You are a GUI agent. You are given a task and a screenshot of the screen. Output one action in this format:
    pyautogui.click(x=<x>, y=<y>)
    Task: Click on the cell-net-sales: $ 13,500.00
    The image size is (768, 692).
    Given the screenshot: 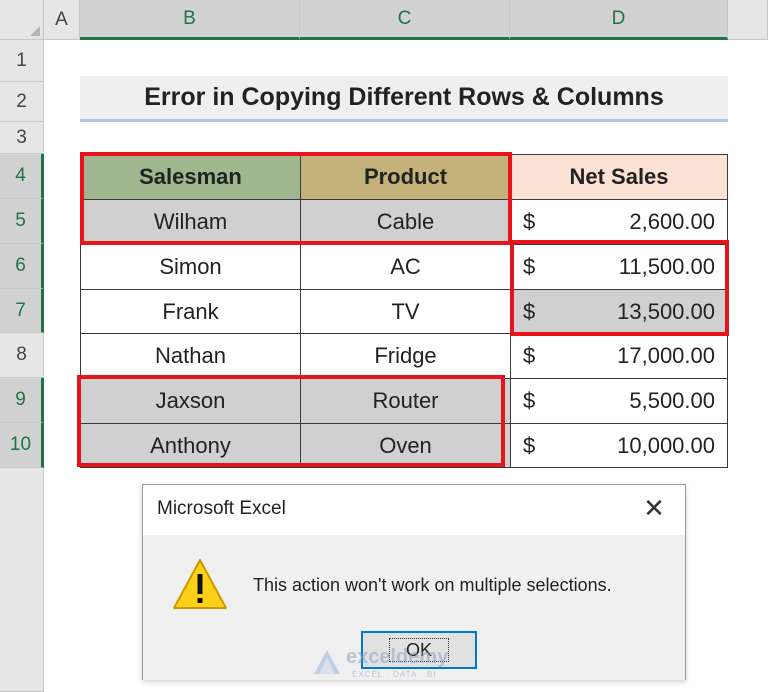 What is the action you would take?
    pyautogui.click(x=619, y=311)
    